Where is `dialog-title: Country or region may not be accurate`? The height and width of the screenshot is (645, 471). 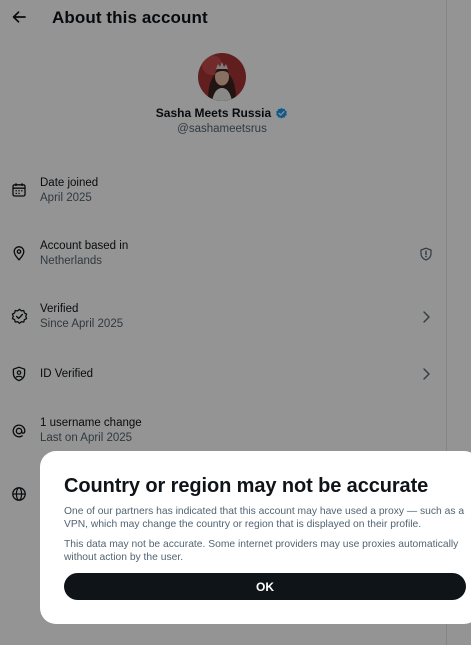
dialog-title: Country or region may not be accurate is located at coordinates (246, 486).